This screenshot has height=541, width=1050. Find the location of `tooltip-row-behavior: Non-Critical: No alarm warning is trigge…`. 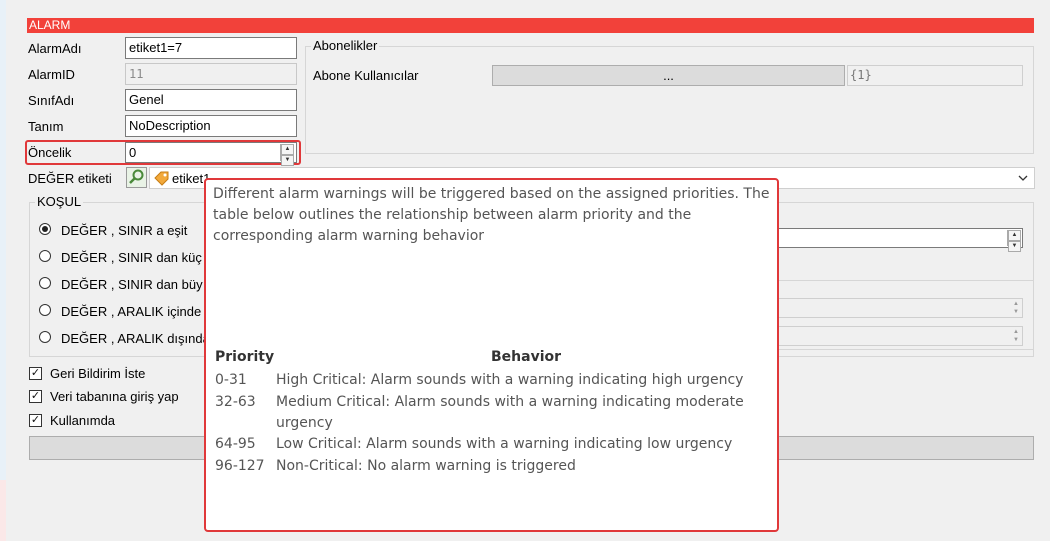

tooltip-row-behavior: Non-Critical: No alarm warning is trigge… is located at coordinates (426, 466).